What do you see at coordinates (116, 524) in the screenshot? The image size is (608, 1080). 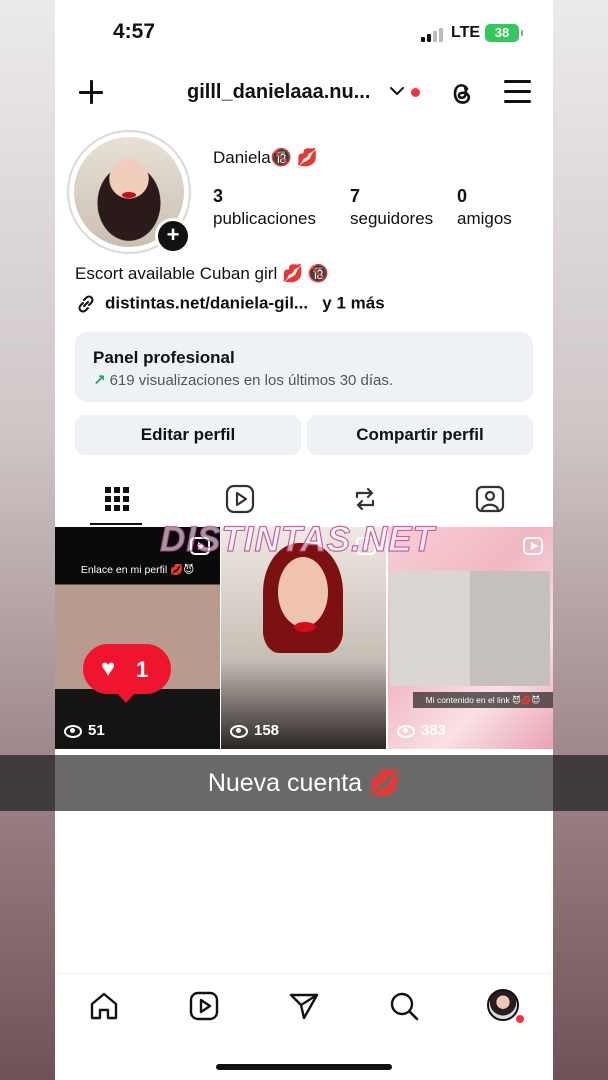 I see `active-tab-indicator` at bounding box center [116, 524].